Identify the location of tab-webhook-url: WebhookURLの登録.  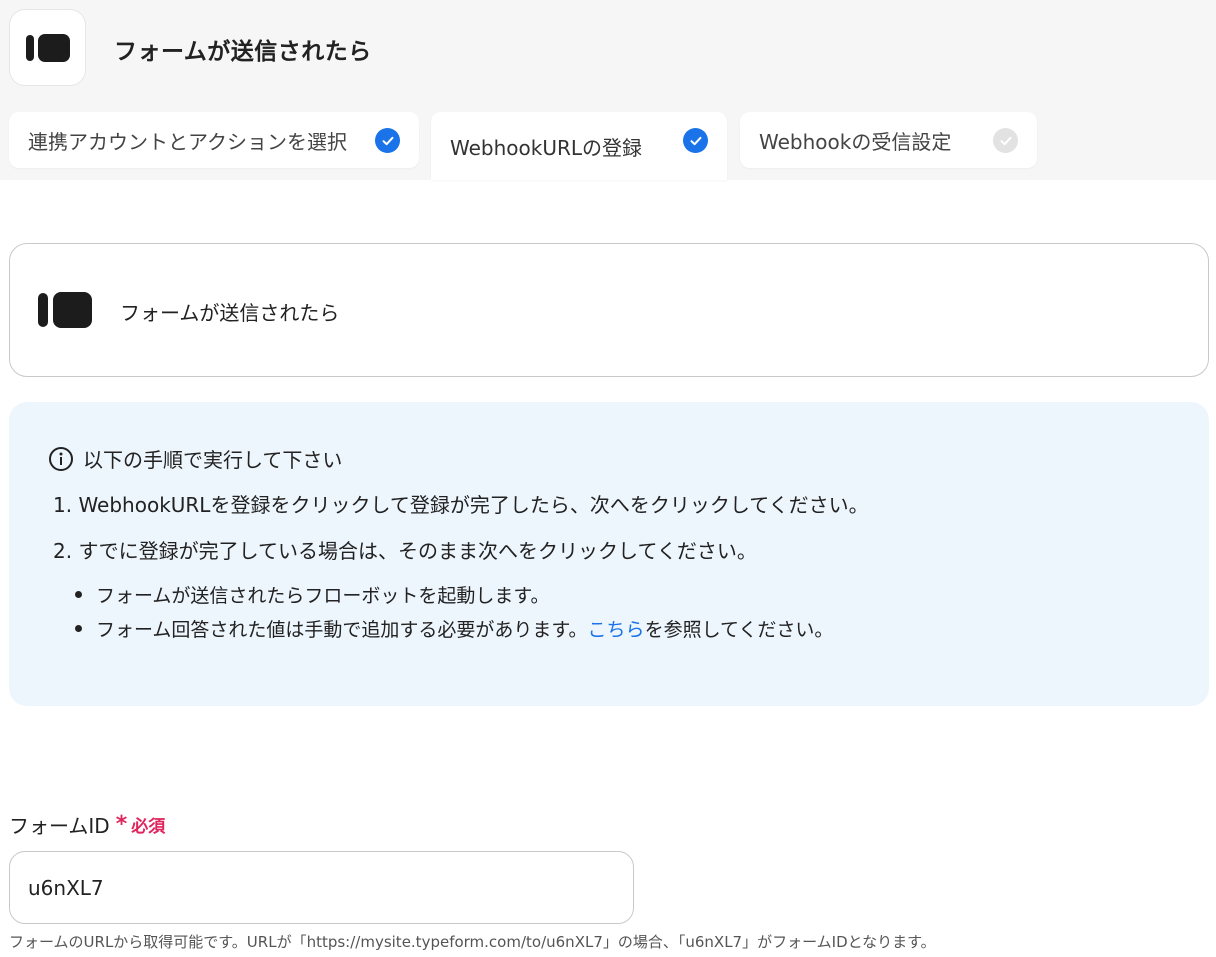
(579, 146).